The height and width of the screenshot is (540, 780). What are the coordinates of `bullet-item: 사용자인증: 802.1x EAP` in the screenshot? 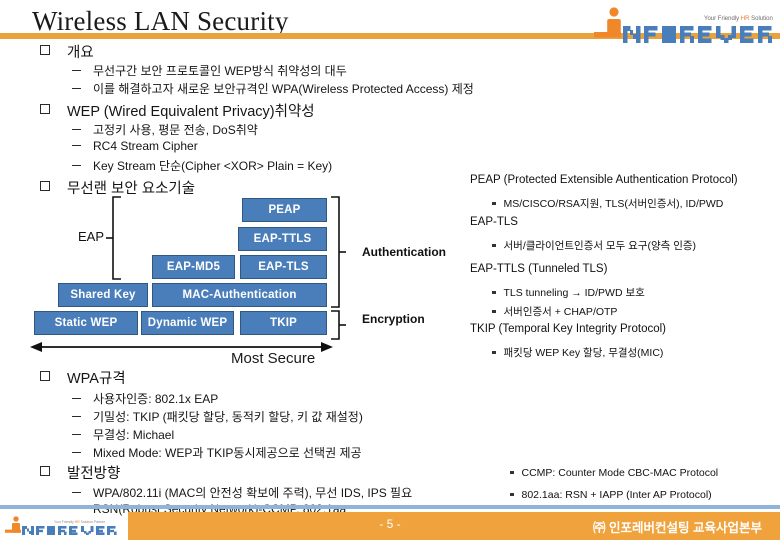 It's located at (145, 398).